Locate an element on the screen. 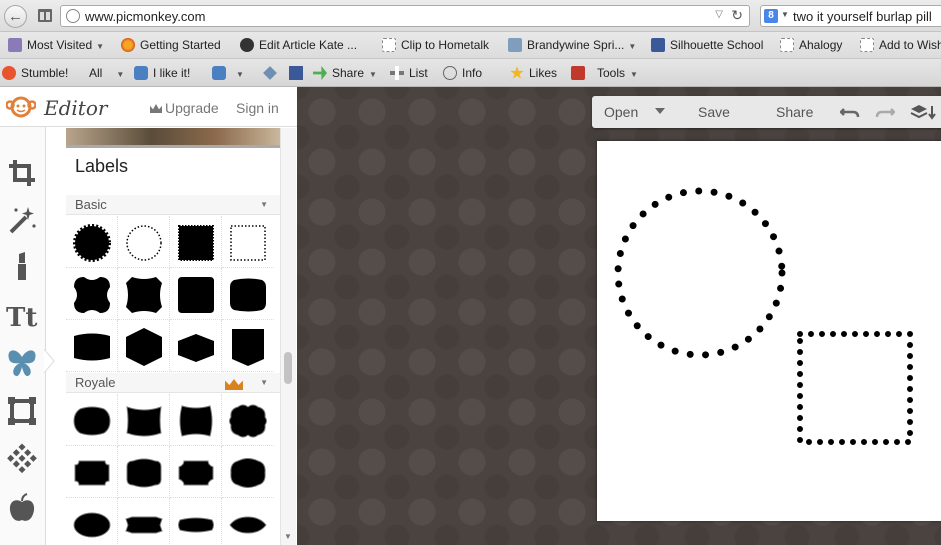 The height and width of the screenshot is (545, 941). dotted-circle-label is located at coordinates (700, 273).